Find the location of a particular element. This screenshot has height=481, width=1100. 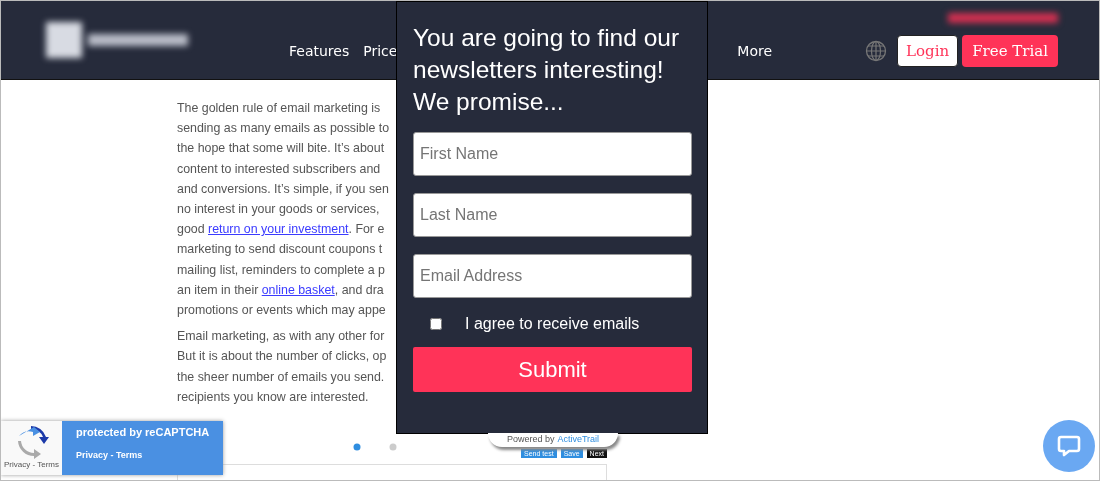

paragraph-line: recipients you know are interested. is located at coordinates (273, 397).